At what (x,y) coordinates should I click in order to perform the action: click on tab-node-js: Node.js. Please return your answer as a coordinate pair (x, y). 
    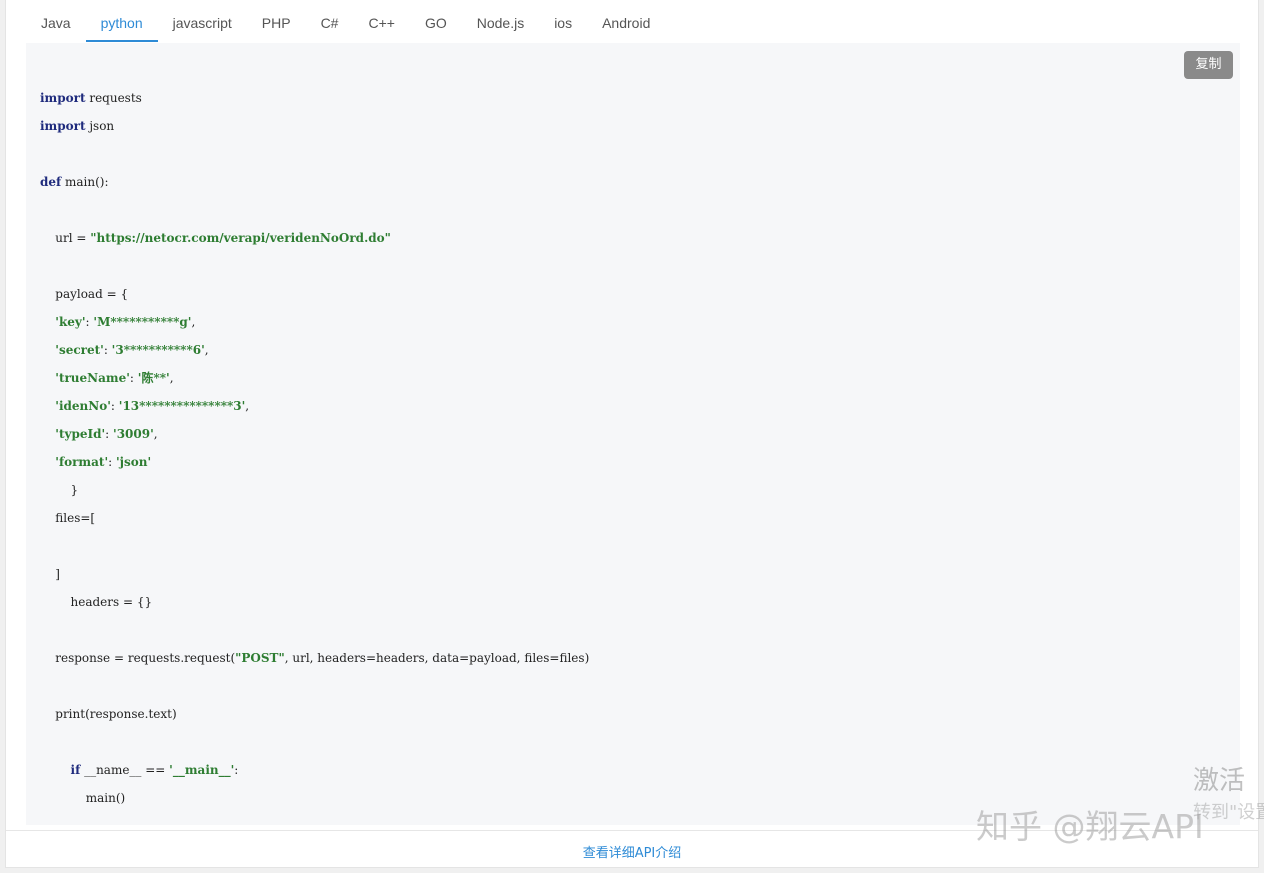
    Looking at the image, I should click on (500, 21).